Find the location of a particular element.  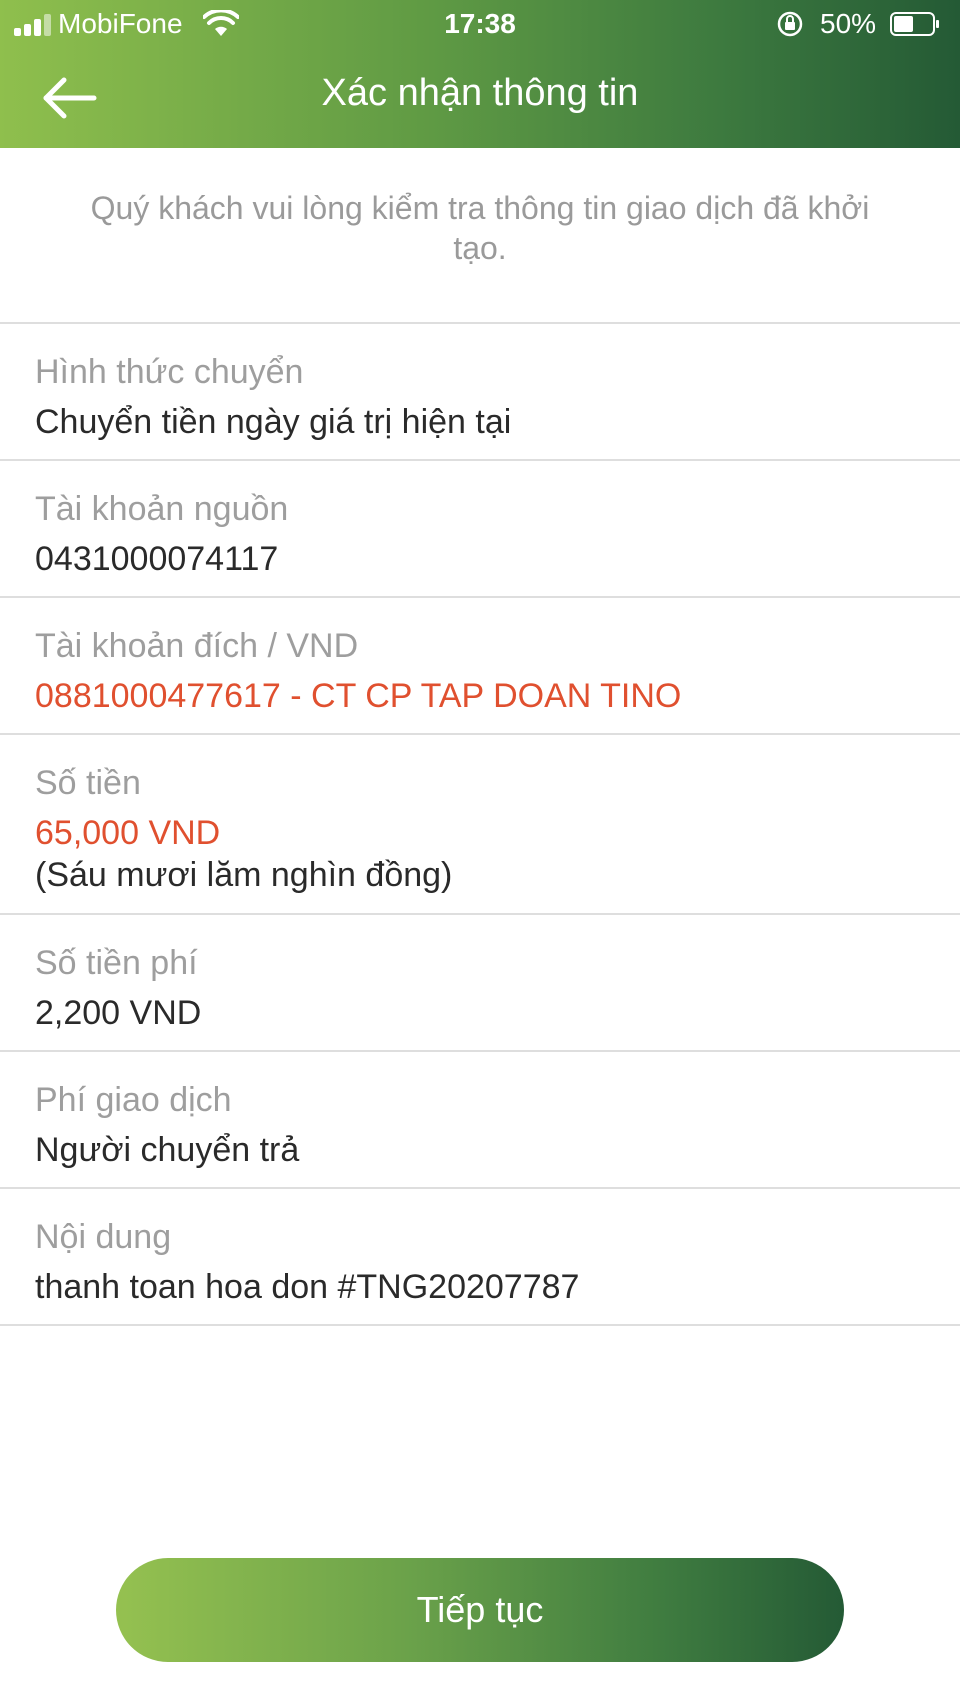

clock-time: 17:38 is located at coordinates (480, 23).